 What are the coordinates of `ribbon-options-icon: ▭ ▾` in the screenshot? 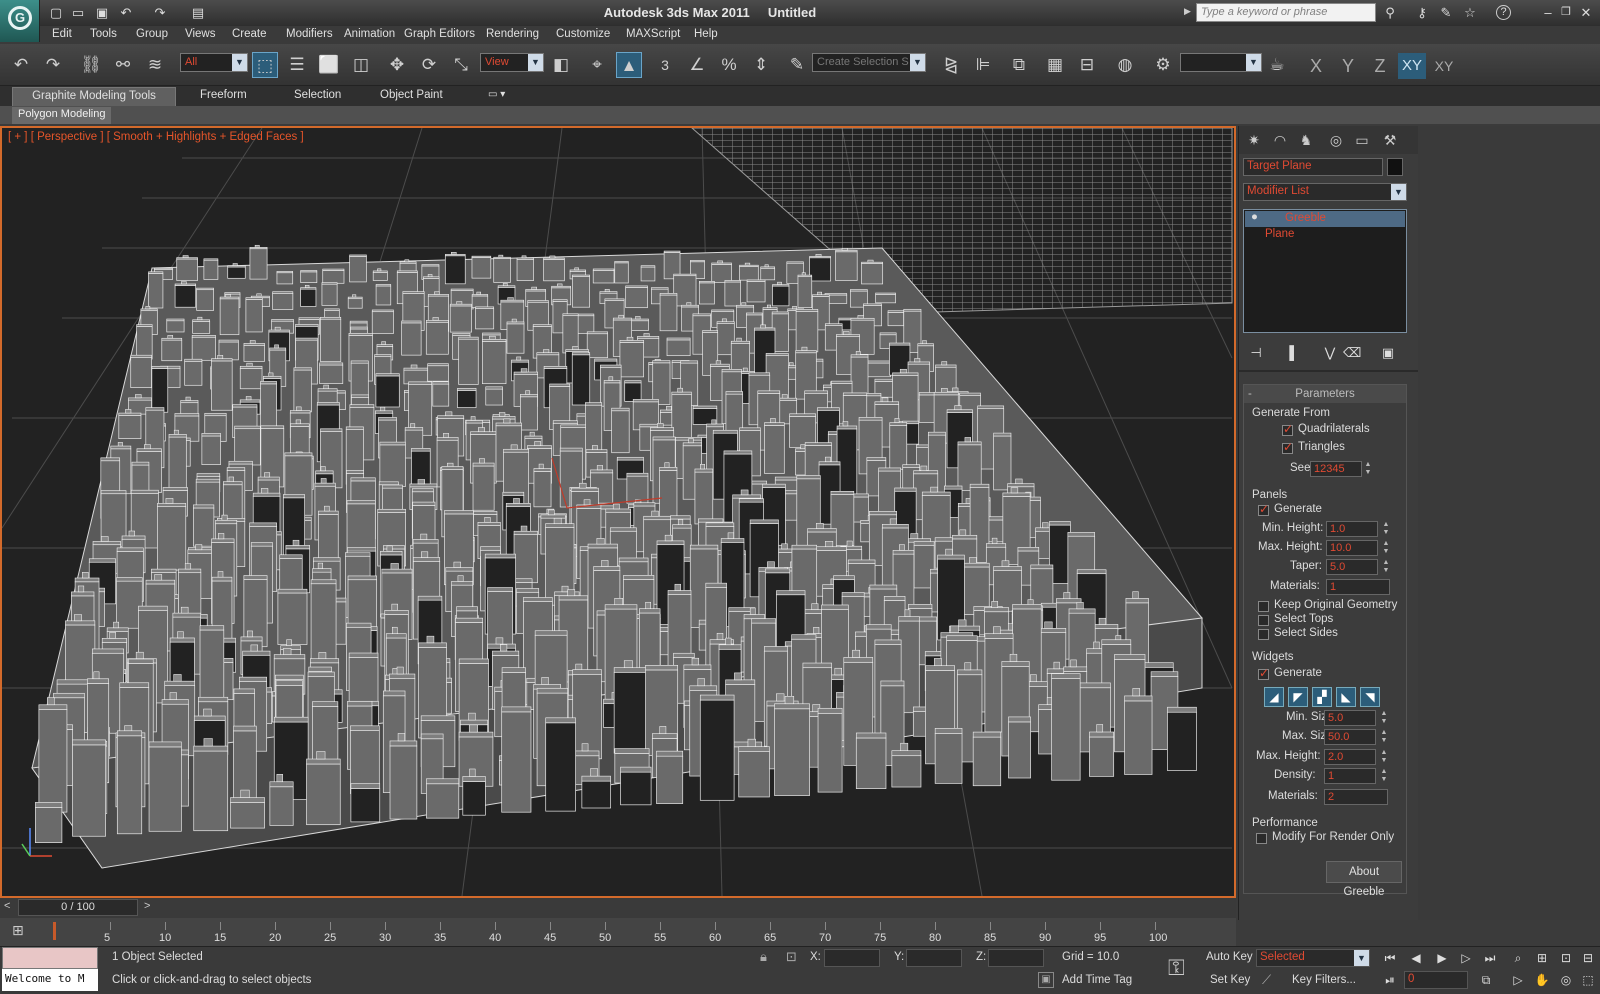 It's located at (496, 96).